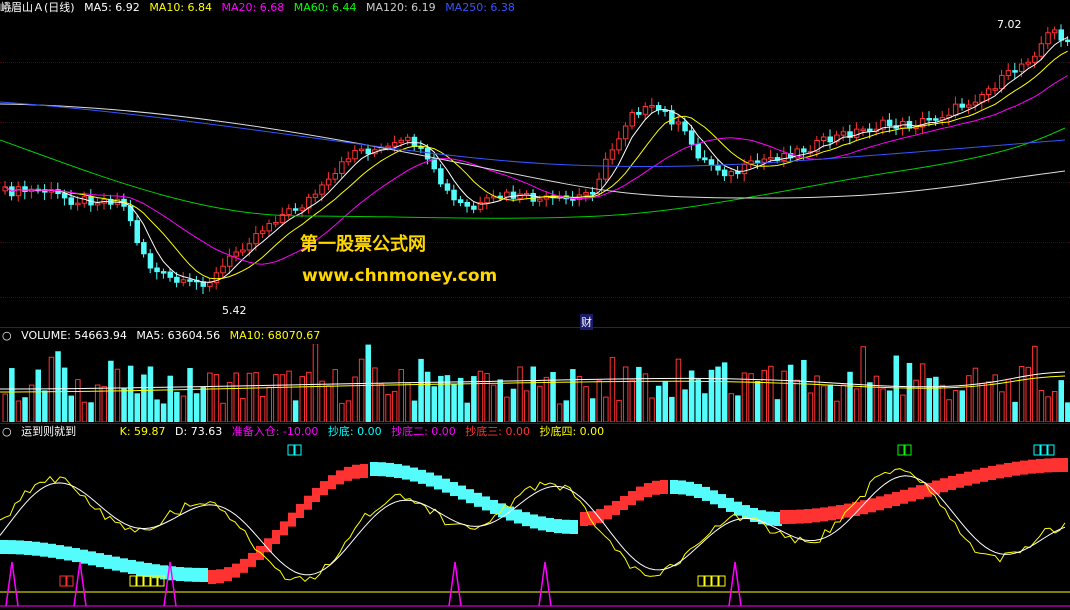 The width and height of the screenshot is (1070, 610). Describe the element at coordinates (7, 7) in the screenshot. I see `panel-arrow-icon` at that location.